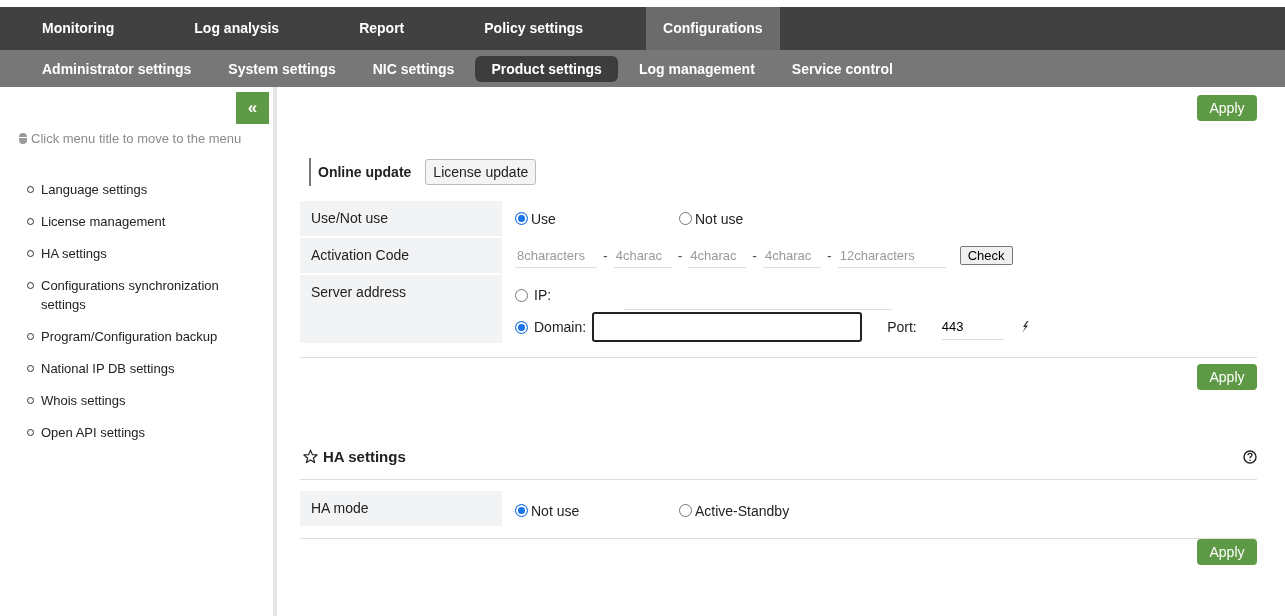  Describe the element at coordinates (139, 295) in the screenshot. I see `menu-item: Configurations synchronization settings` at that location.